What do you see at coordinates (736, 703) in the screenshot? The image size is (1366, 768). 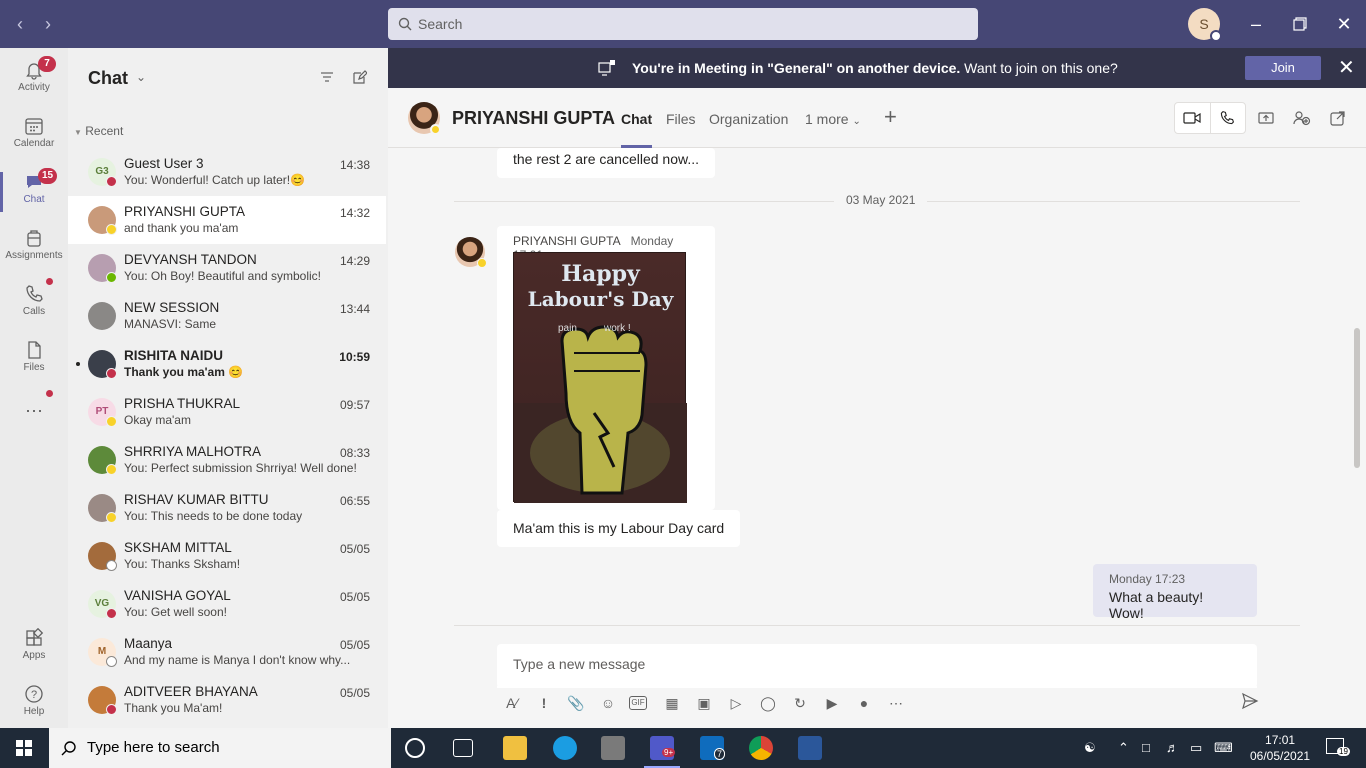 I see `stream-icon: ▷` at bounding box center [736, 703].